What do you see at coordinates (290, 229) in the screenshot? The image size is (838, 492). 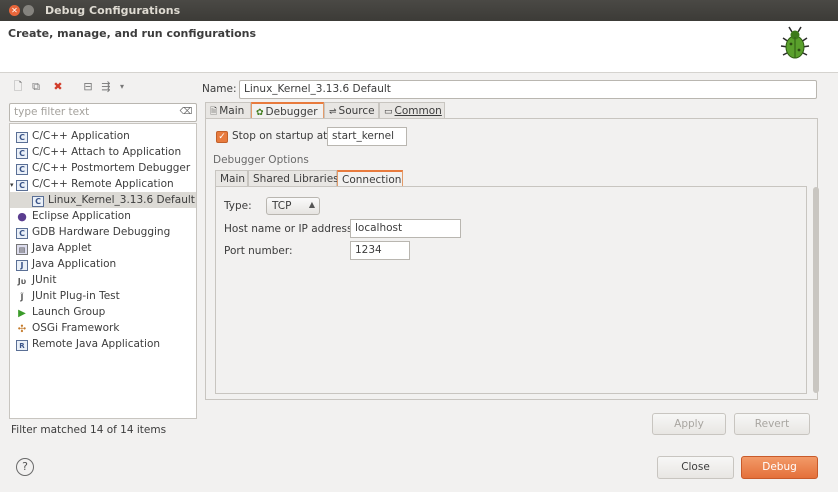 I see `host-label: Host name or IP address:` at bounding box center [290, 229].